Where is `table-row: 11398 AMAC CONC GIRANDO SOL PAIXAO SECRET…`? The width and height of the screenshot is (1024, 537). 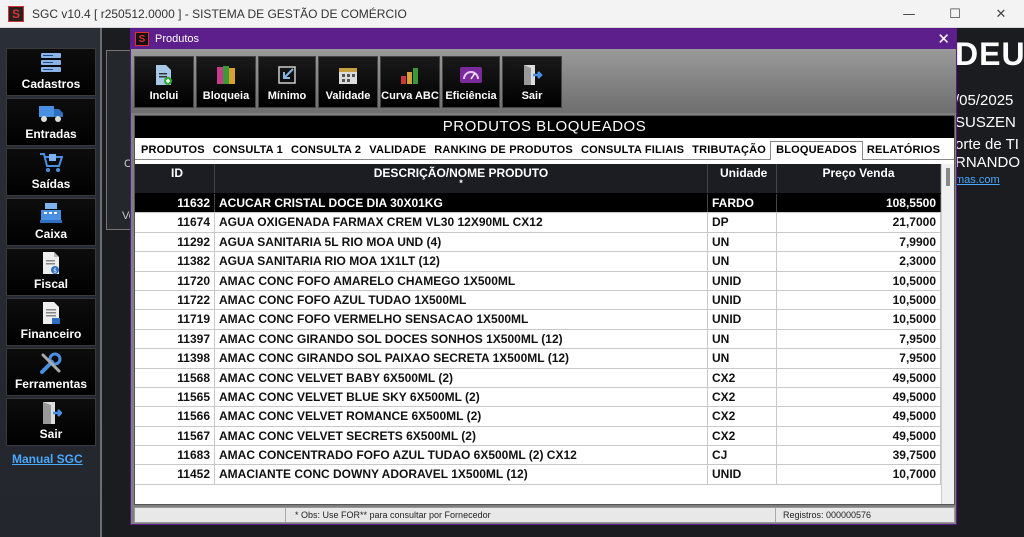
table-row: 11398 AMAC CONC GIRANDO SOL PAIXAO SECRET… is located at coordinates (538, 359).